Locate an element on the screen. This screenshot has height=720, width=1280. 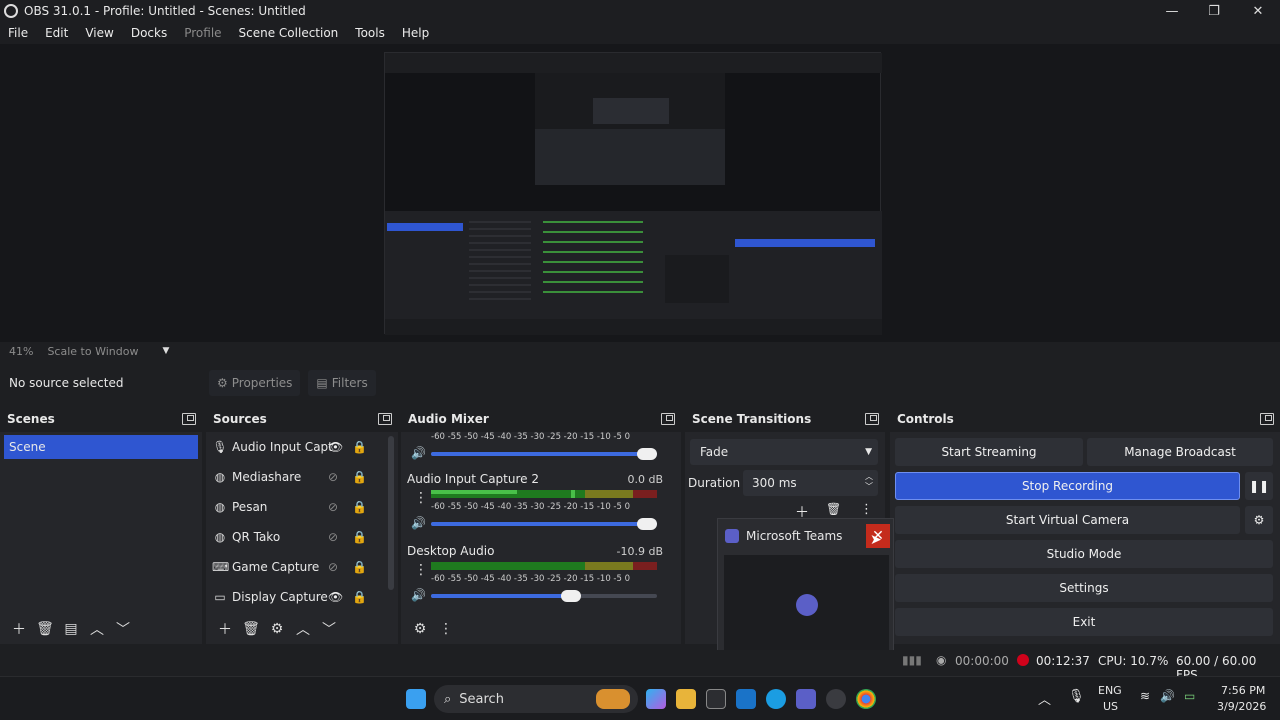
stop-recording-button: Stop Recording is located at coordinates (1067, 486).